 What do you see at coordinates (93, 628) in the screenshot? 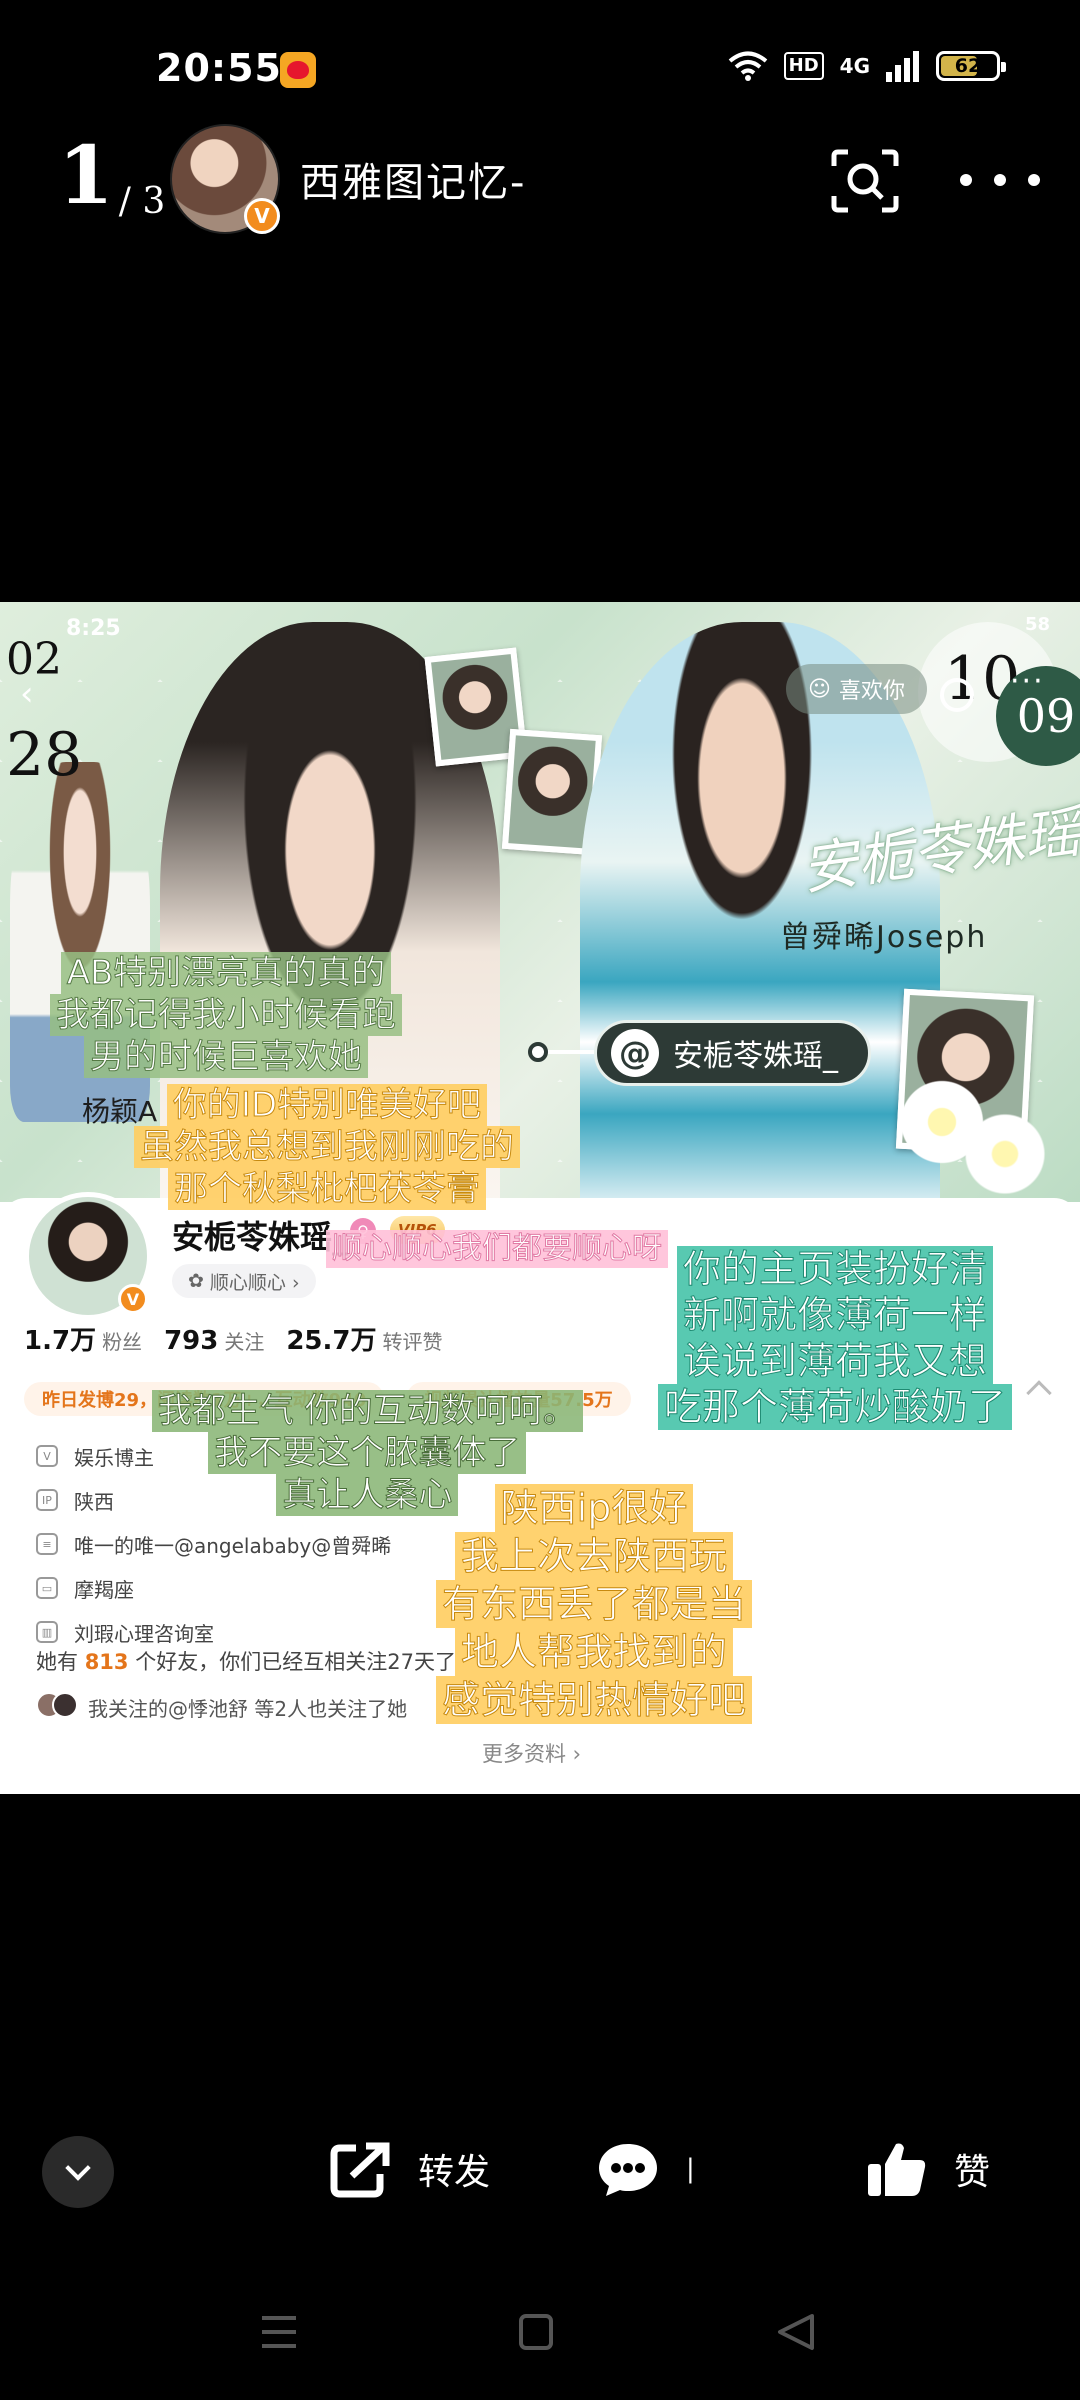
I see `banner-time: 8:25` at bounding box center [93, 628].